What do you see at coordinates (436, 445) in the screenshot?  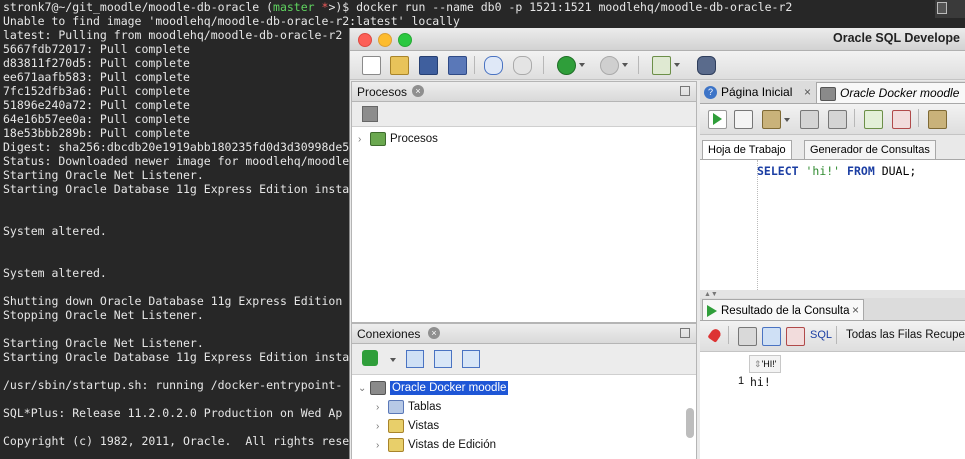 I see `tree-item-vistas-edicion: › Vistas de Edición` at bounding box center [436, 445].